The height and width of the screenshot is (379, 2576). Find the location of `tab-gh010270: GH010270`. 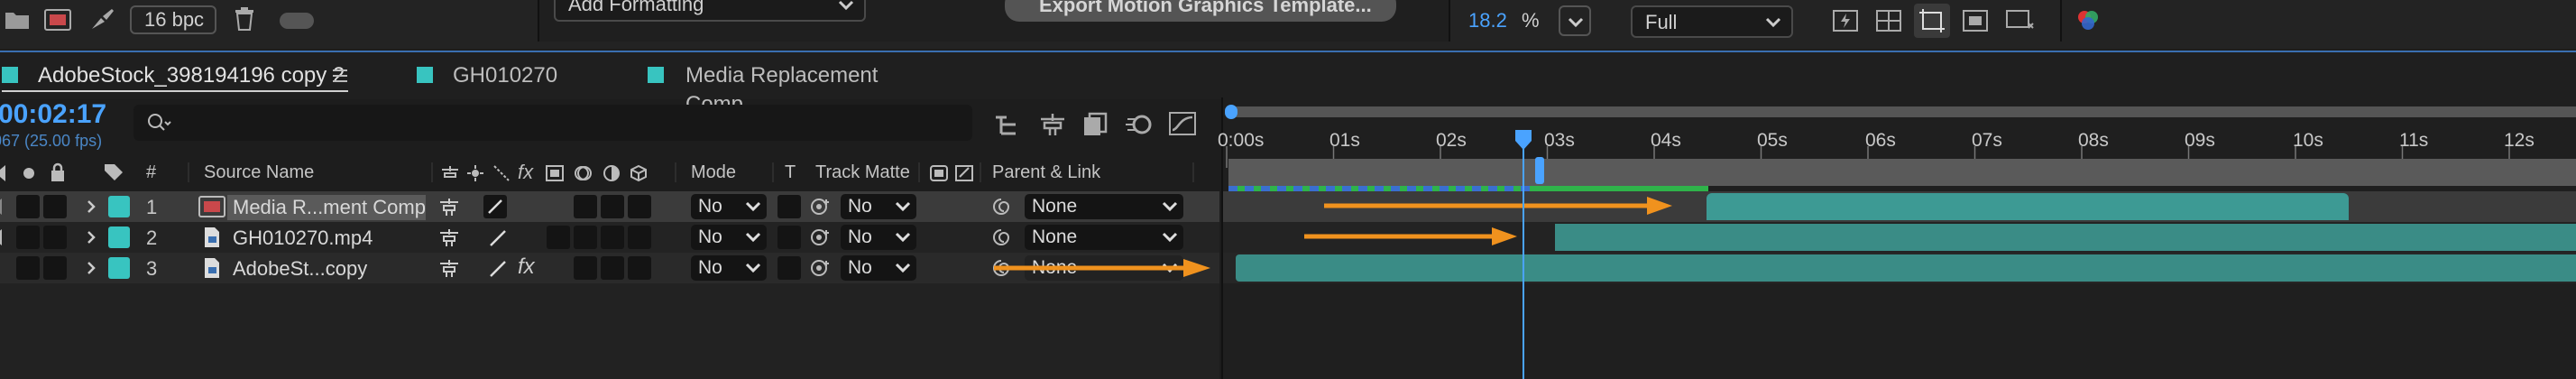

tab-gh010270: GH010270 is located at coordinates (494, 76).